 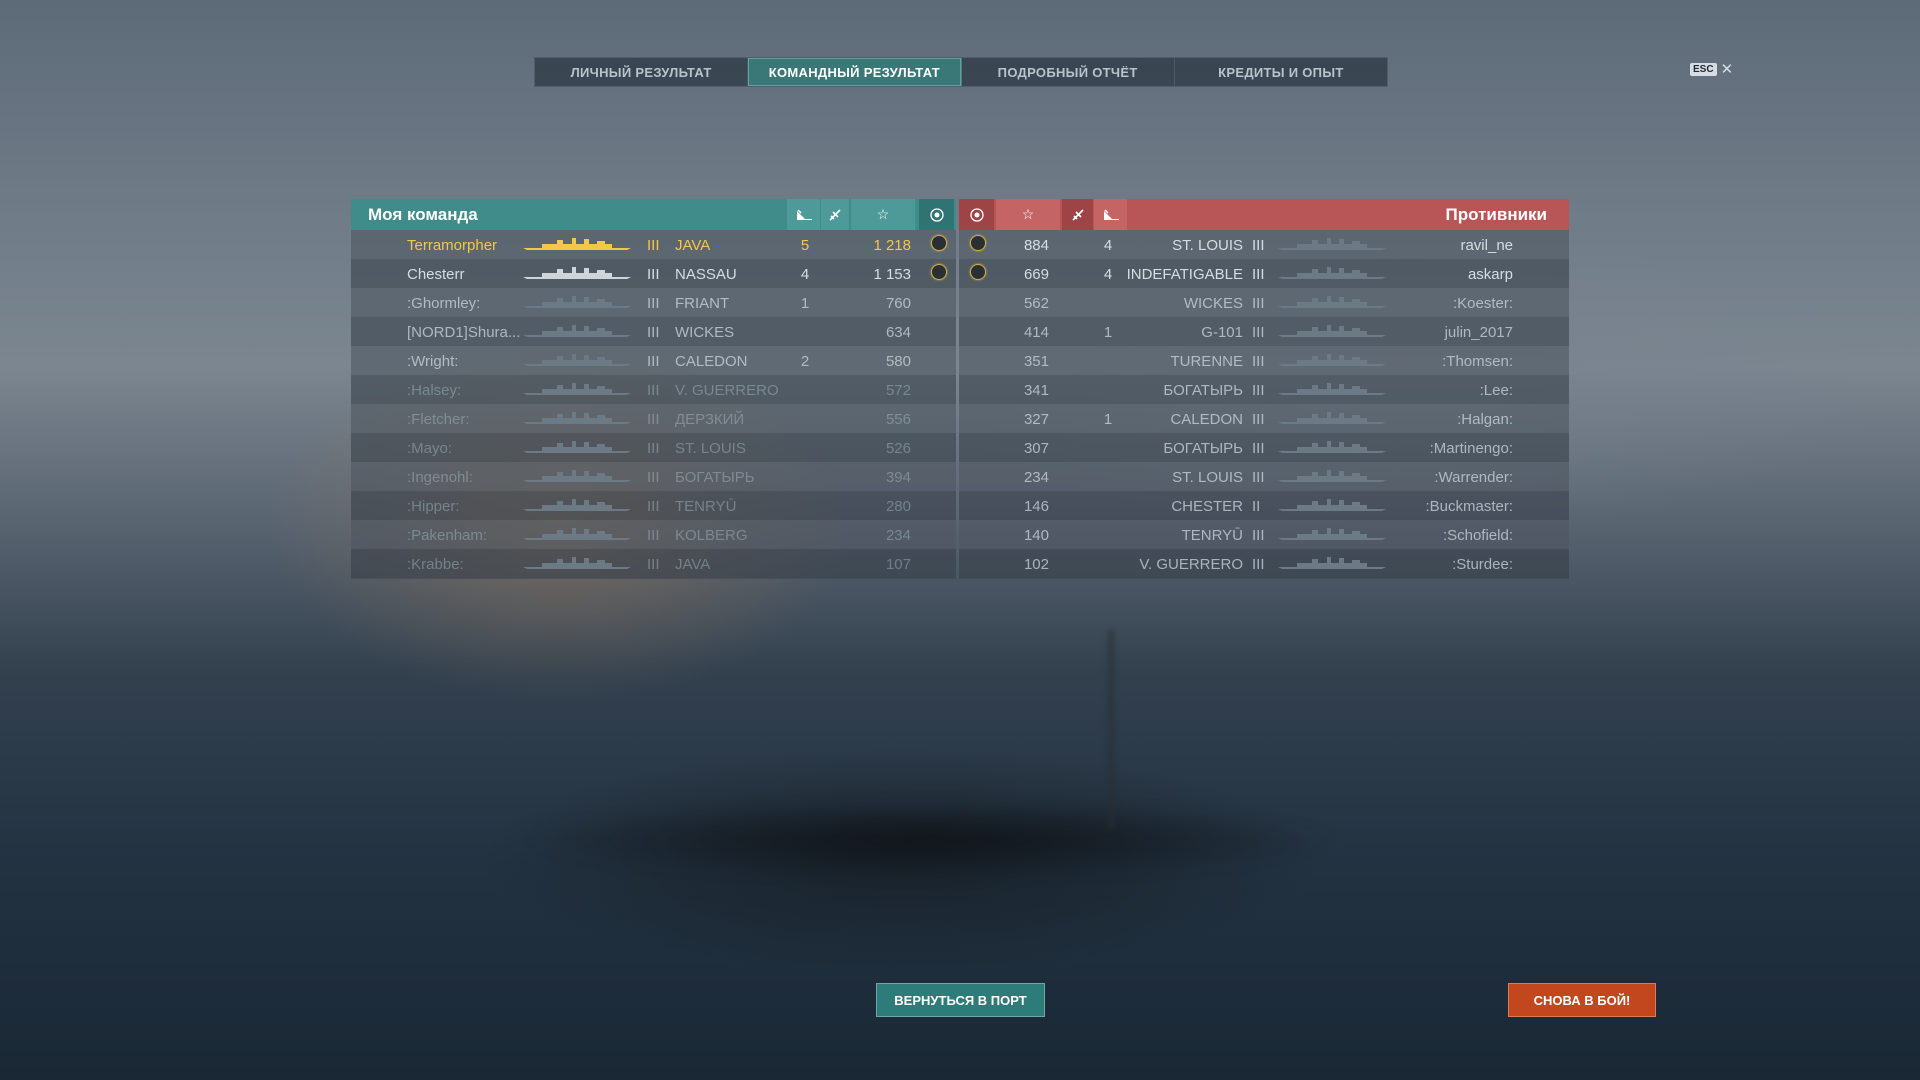 What do you see at coordinates (727, 390) in the screenshot?
I see `ship-name: V. GUERRERO` at bounding box center [727, 390].